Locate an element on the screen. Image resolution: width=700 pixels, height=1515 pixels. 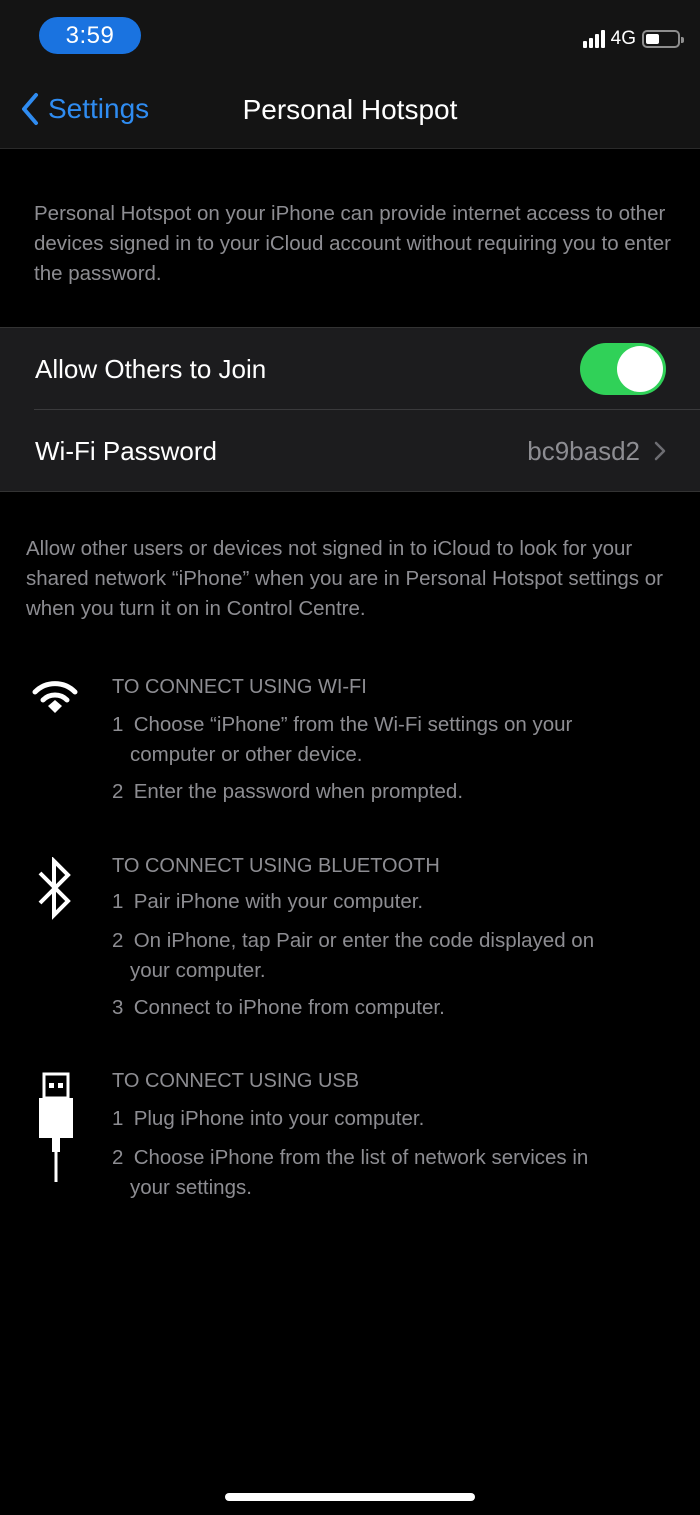
back-label: Settings is located at coordinates (99, 108).